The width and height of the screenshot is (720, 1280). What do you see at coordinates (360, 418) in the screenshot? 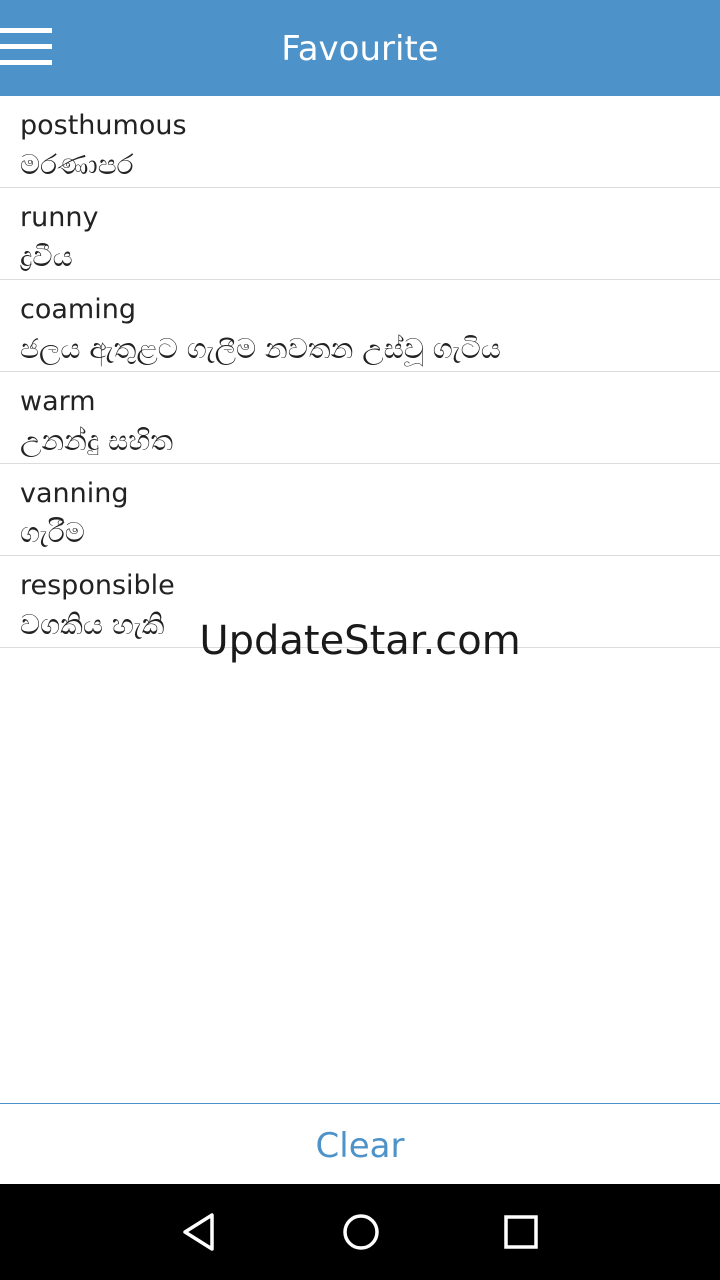
I see `favourite-item-warm: warm උනන්දු සහිත` at bounding box center [360, 418].